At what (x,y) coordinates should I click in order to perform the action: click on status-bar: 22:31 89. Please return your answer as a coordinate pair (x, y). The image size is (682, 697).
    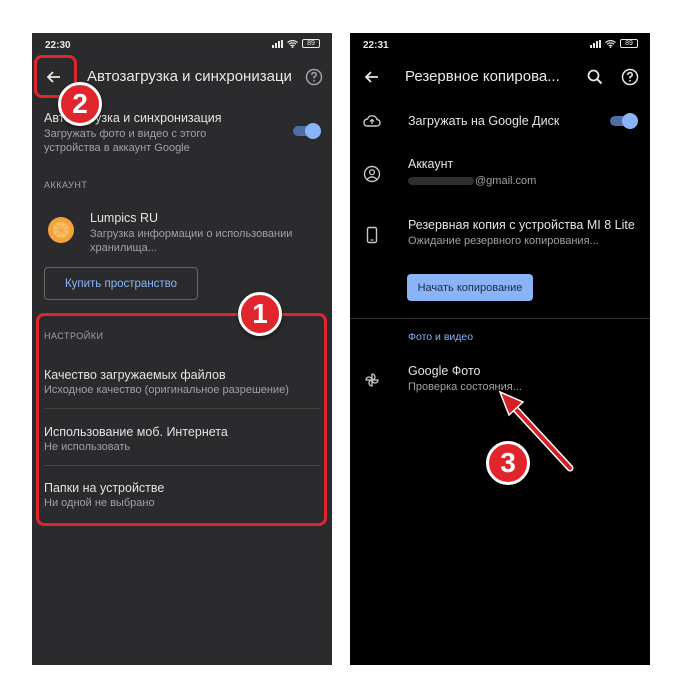
    Looking at the image, I should click on (500, 44).